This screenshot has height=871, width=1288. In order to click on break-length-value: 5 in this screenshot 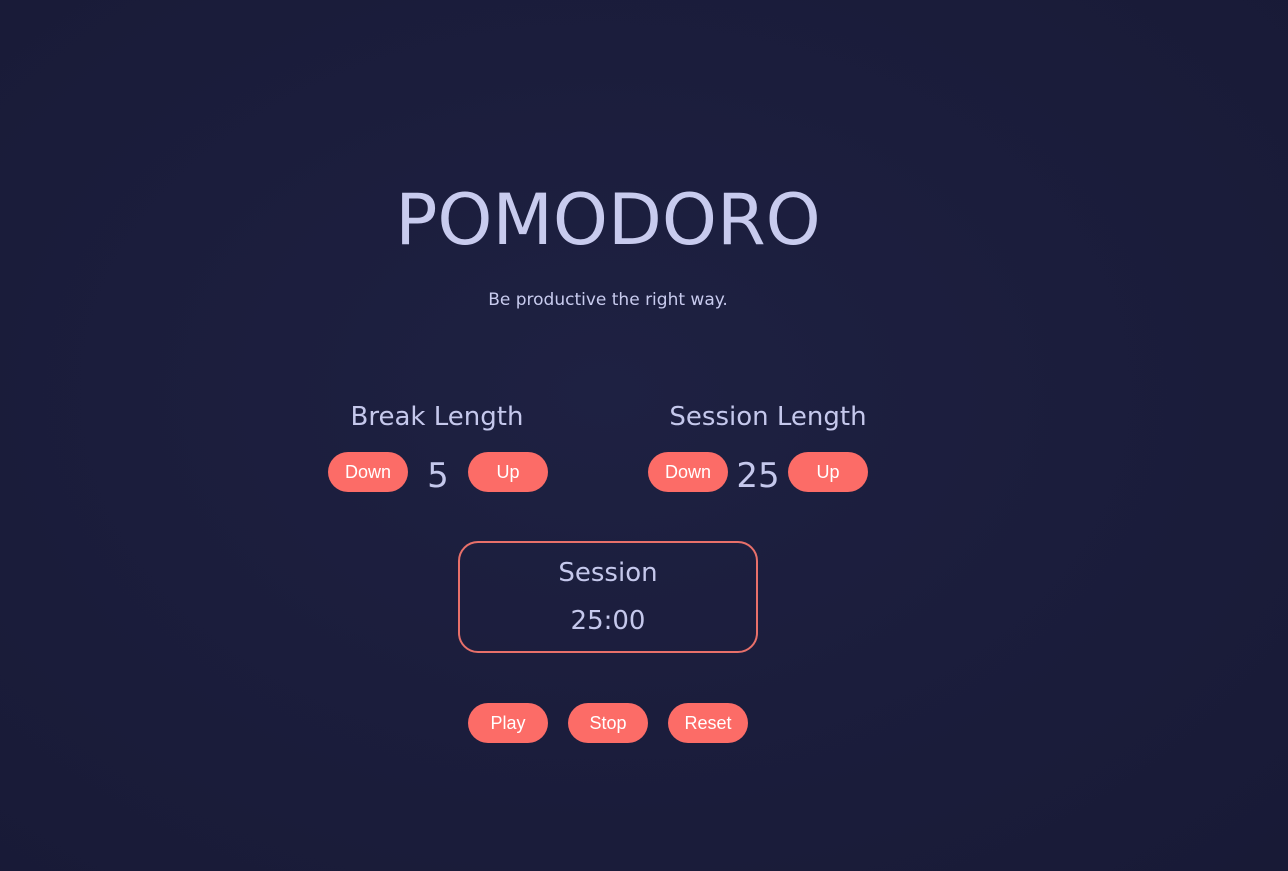, I will do `click(438, 476)`.